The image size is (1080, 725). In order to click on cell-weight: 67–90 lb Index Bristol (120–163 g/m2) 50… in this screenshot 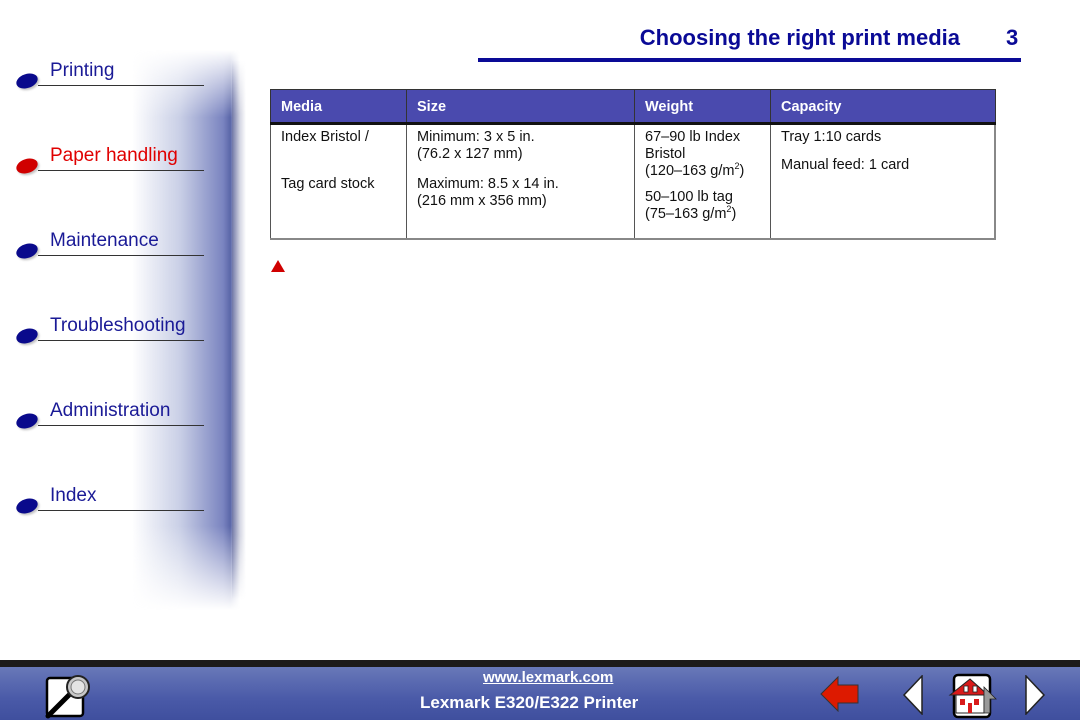, I will do `click(702, 181)`.